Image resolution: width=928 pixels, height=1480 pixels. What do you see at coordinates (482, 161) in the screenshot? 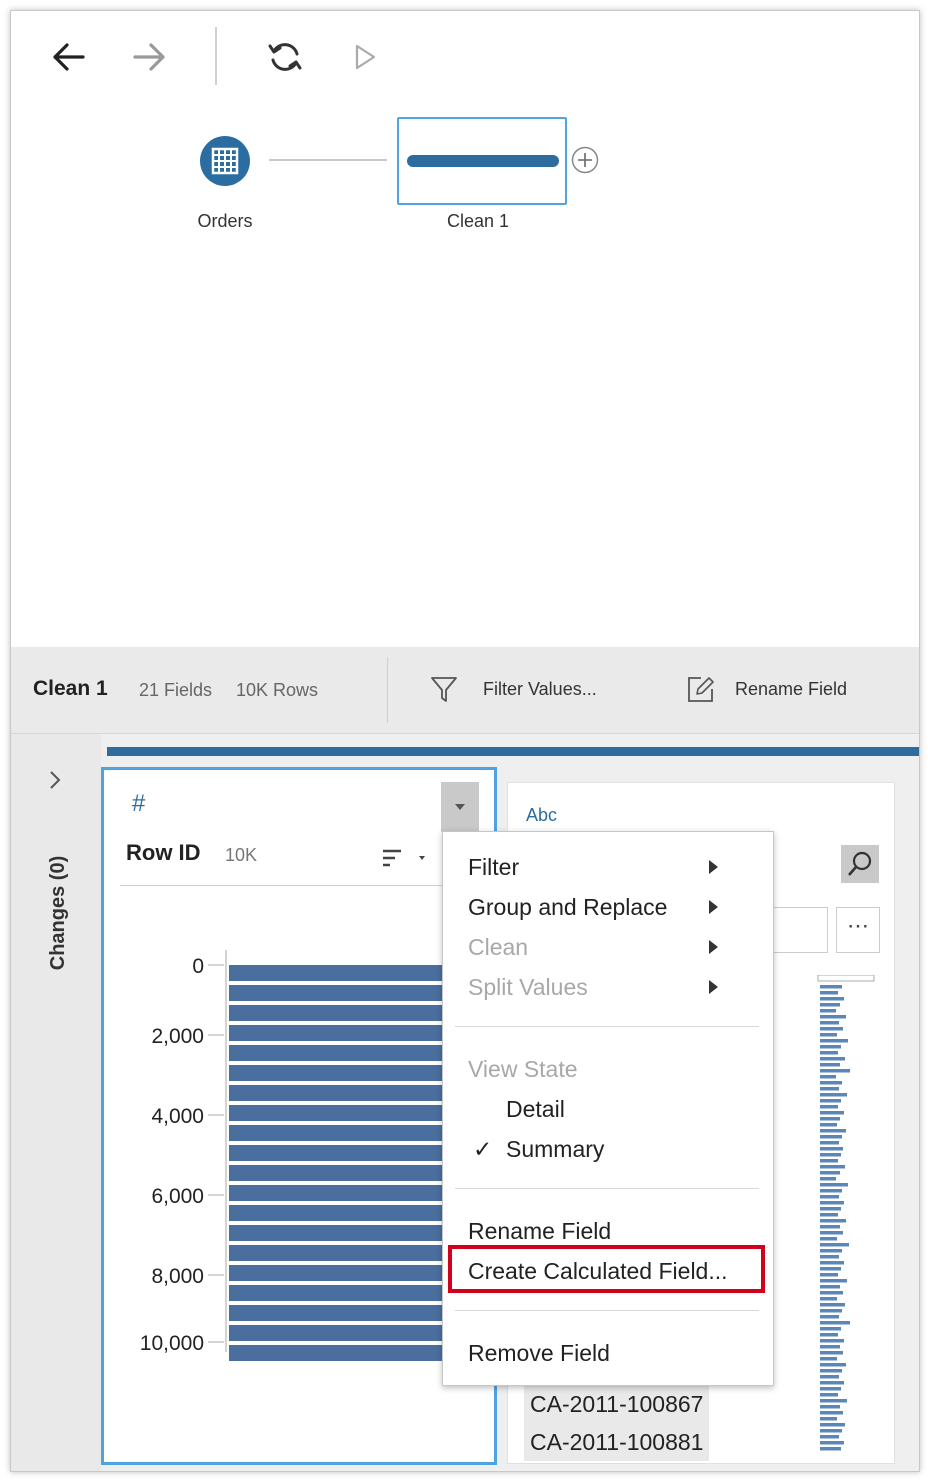
I see `clean1-node` at bounding box center [482, 161].